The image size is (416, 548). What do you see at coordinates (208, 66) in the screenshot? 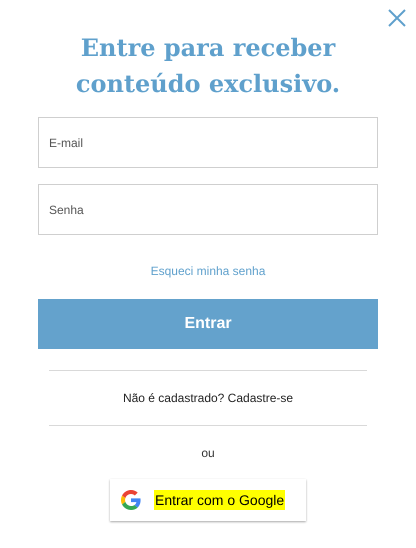
I see `heading: Entre para receber conteúdo exclusivo.` at bounding box center [208, 66].